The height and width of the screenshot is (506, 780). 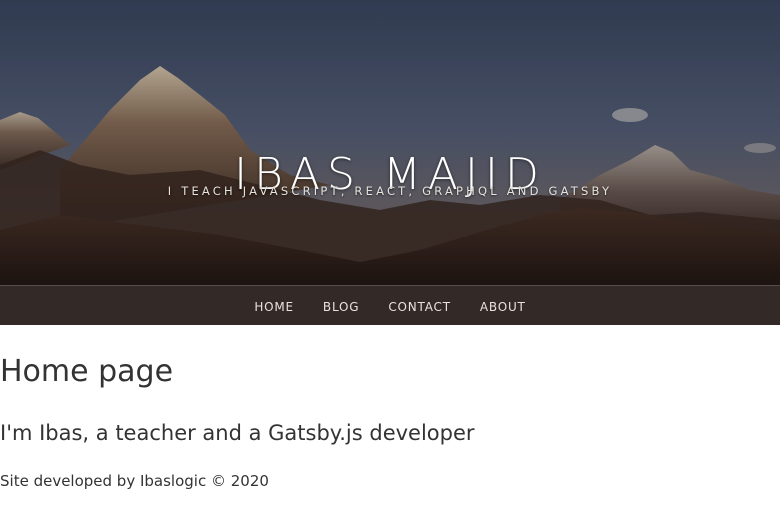 I want to click on nav-list: HOME BLOG CONTACT ABOUT, so click(x=390, y=305).